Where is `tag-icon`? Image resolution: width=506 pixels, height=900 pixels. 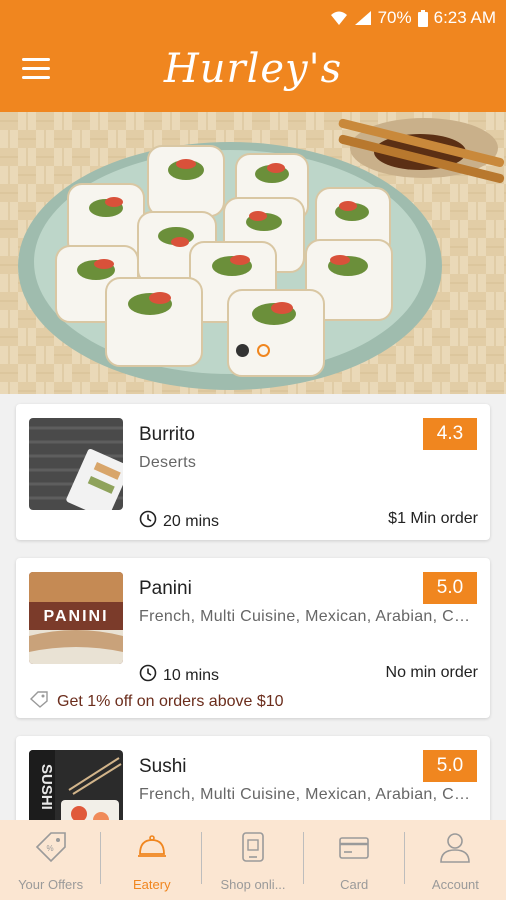 tag-icon is located at coordinates (39, 701).